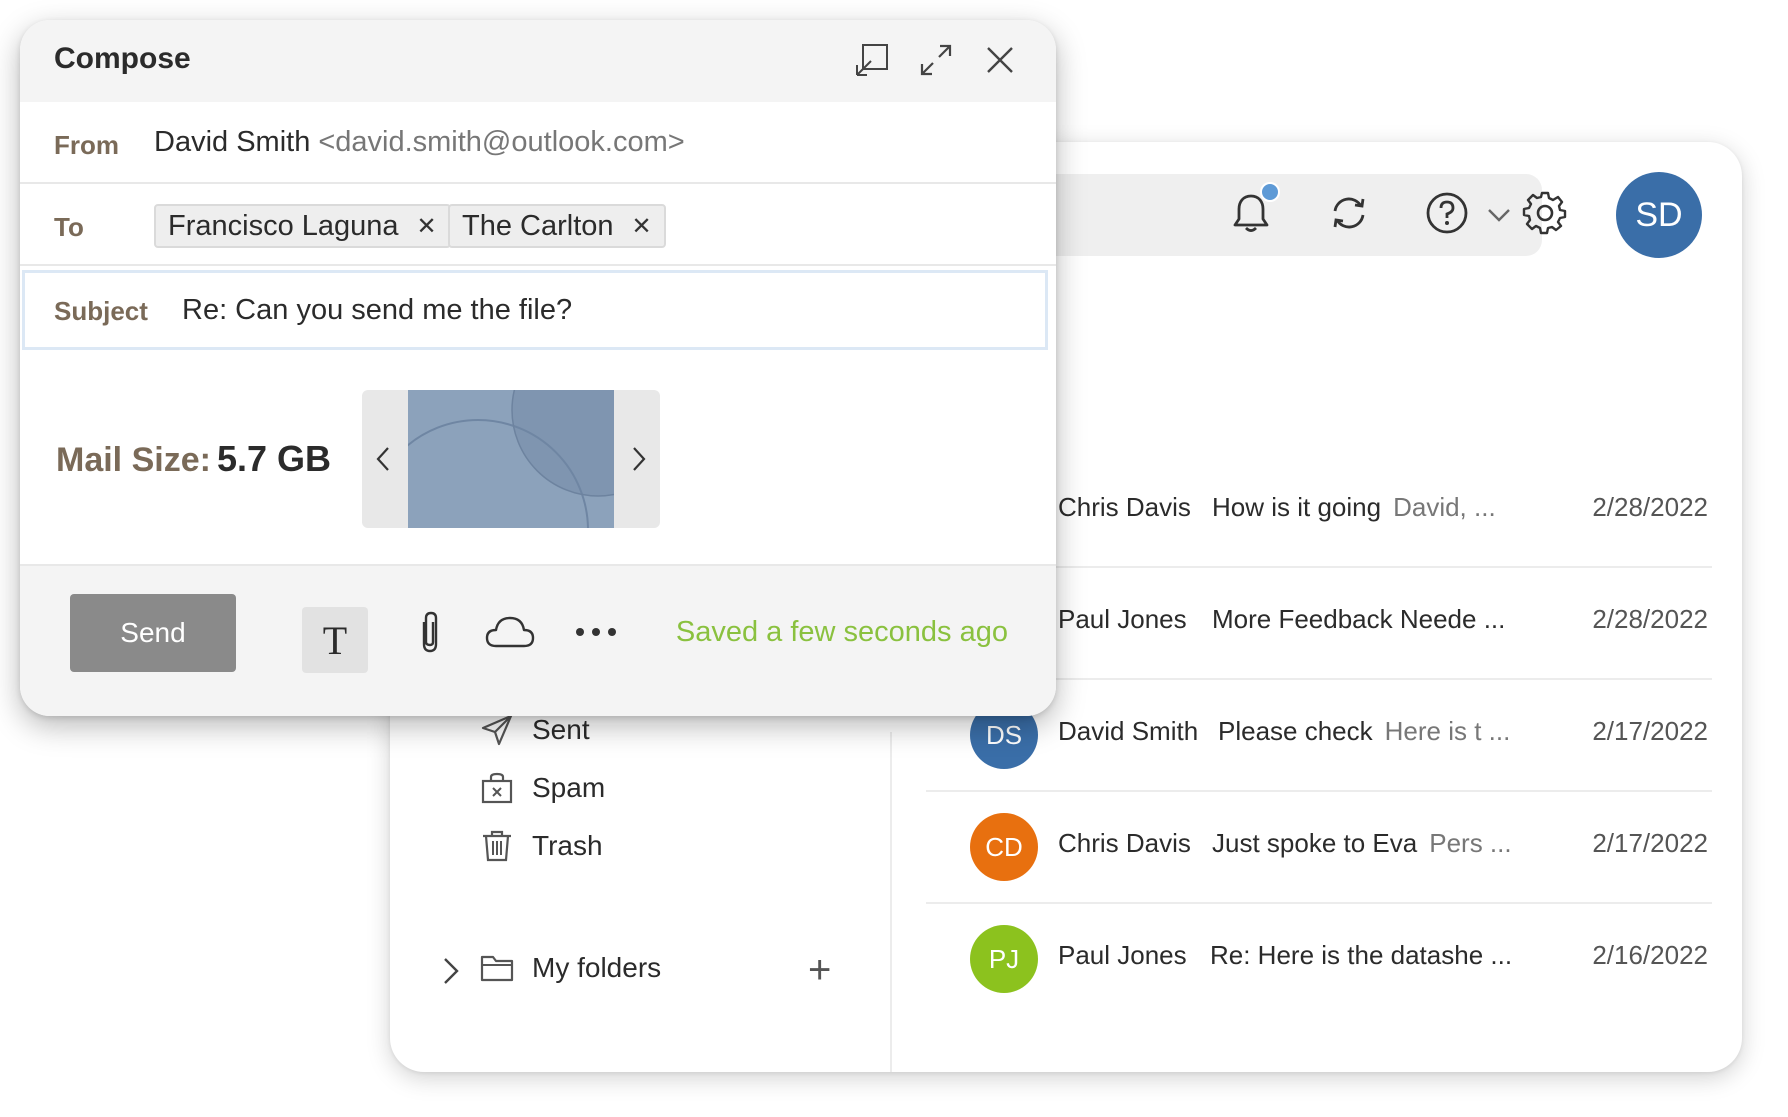 The image size is (1788, 1117). I want to click on notification-dot, so click(1270, 192).